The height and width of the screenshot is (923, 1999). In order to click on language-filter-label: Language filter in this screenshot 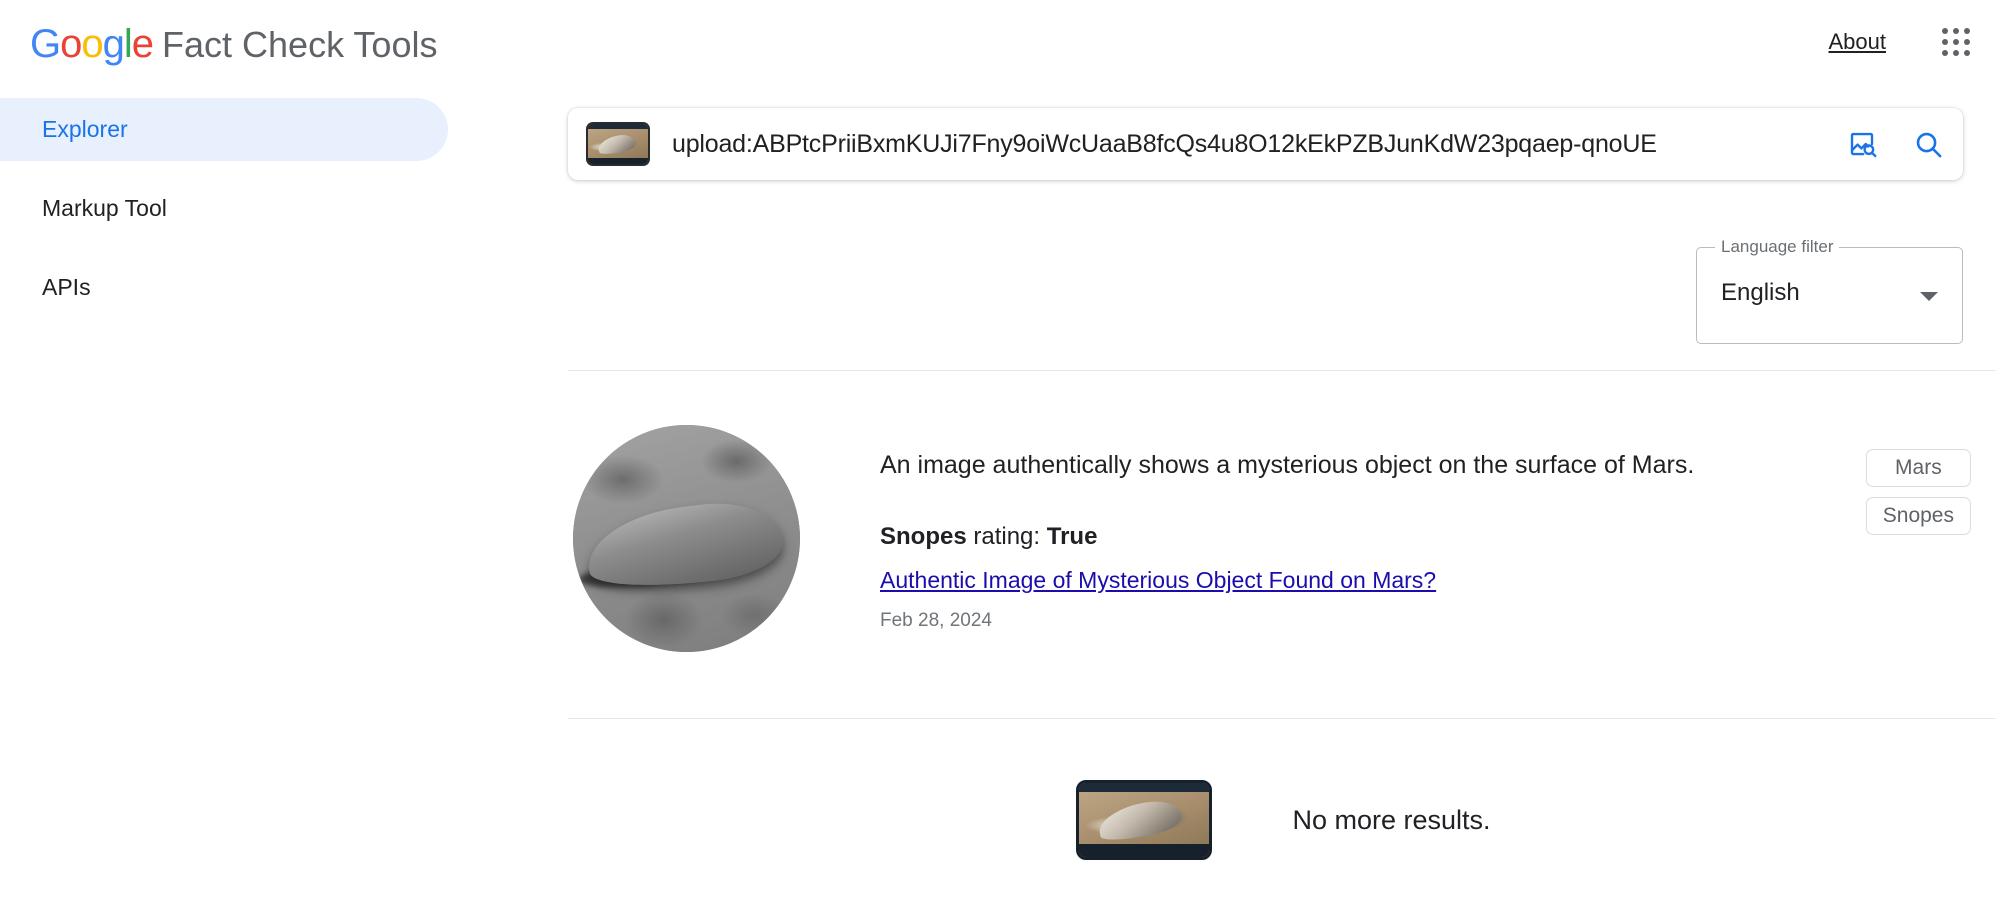, I will do `click(1777, 247)`.